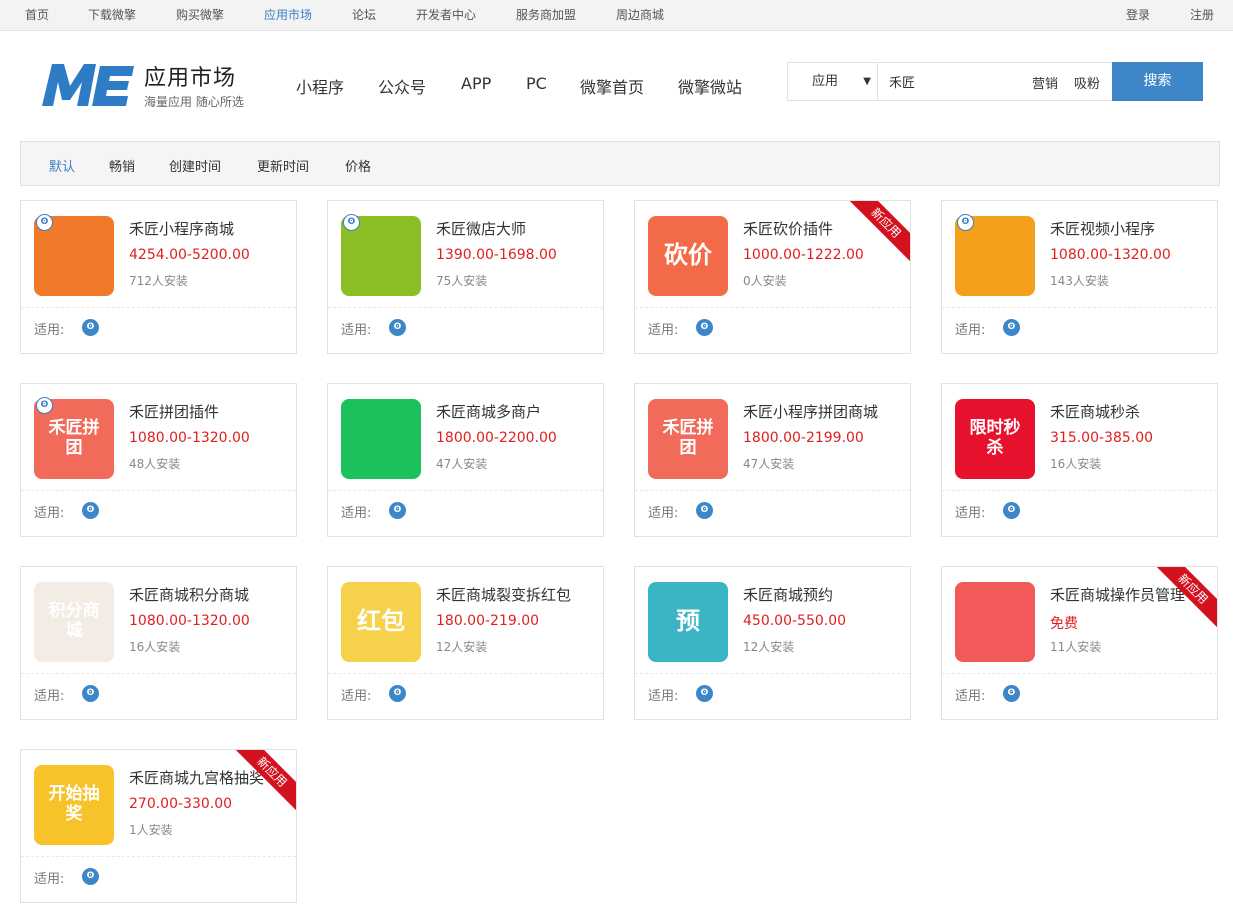 The height and width of the screenshot is (913, 1233). I want to click on top-nav-download: 下载微擎, so click(112, 15).